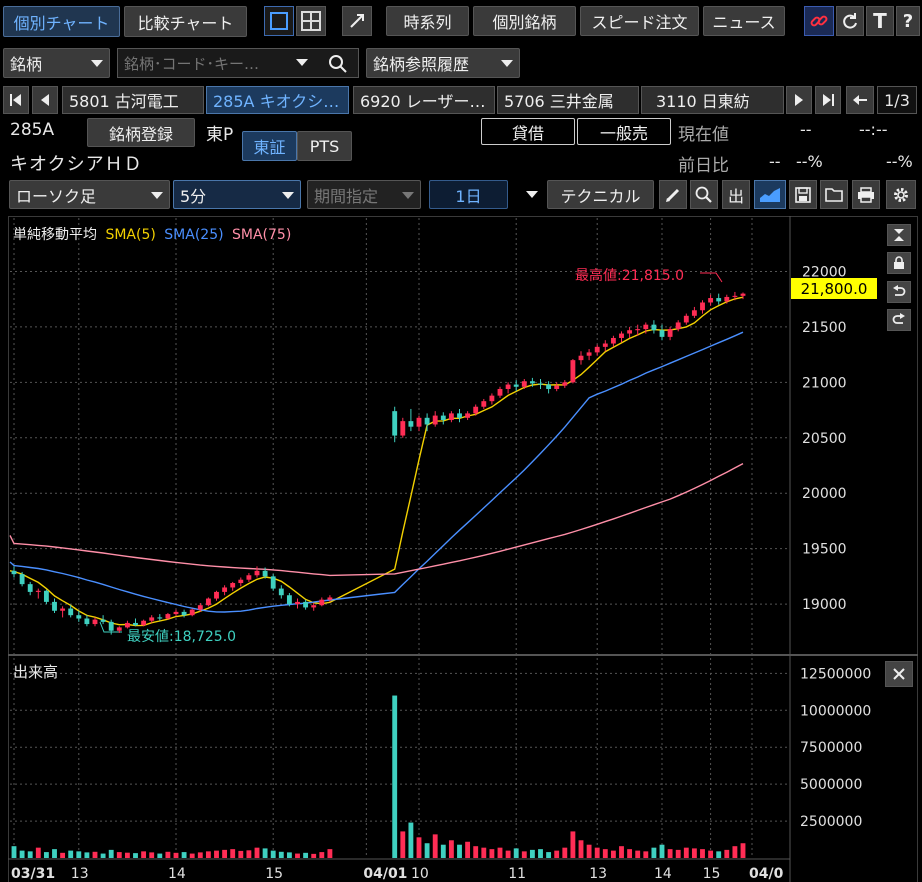  I want to click on legend-title: 単純移動平均, so click(55, 235).